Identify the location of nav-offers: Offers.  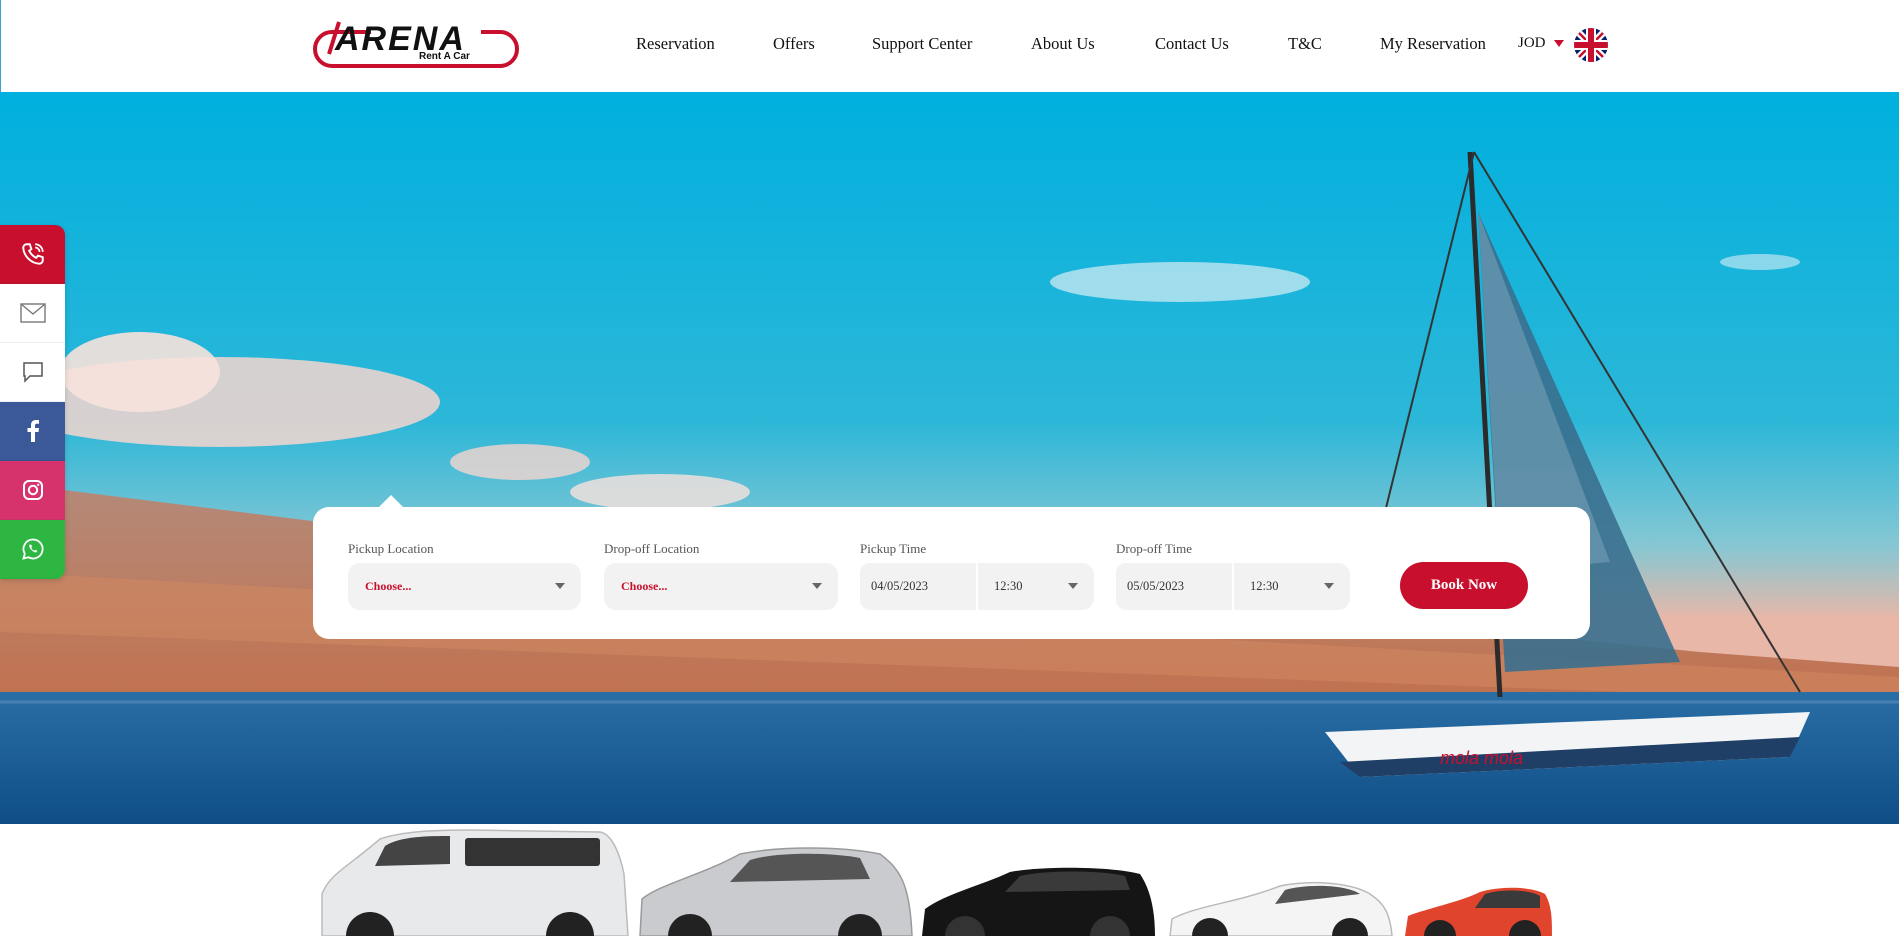
(794, 44).